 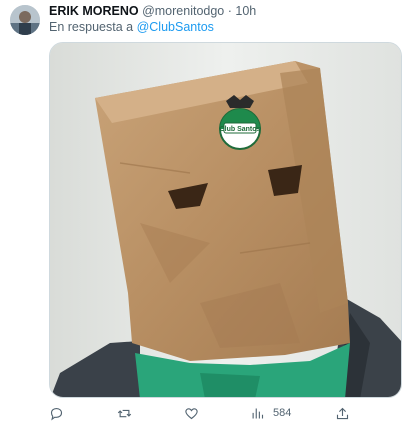 I want to click on mention-link: @ClubSantos, so click(x=175, y=27).